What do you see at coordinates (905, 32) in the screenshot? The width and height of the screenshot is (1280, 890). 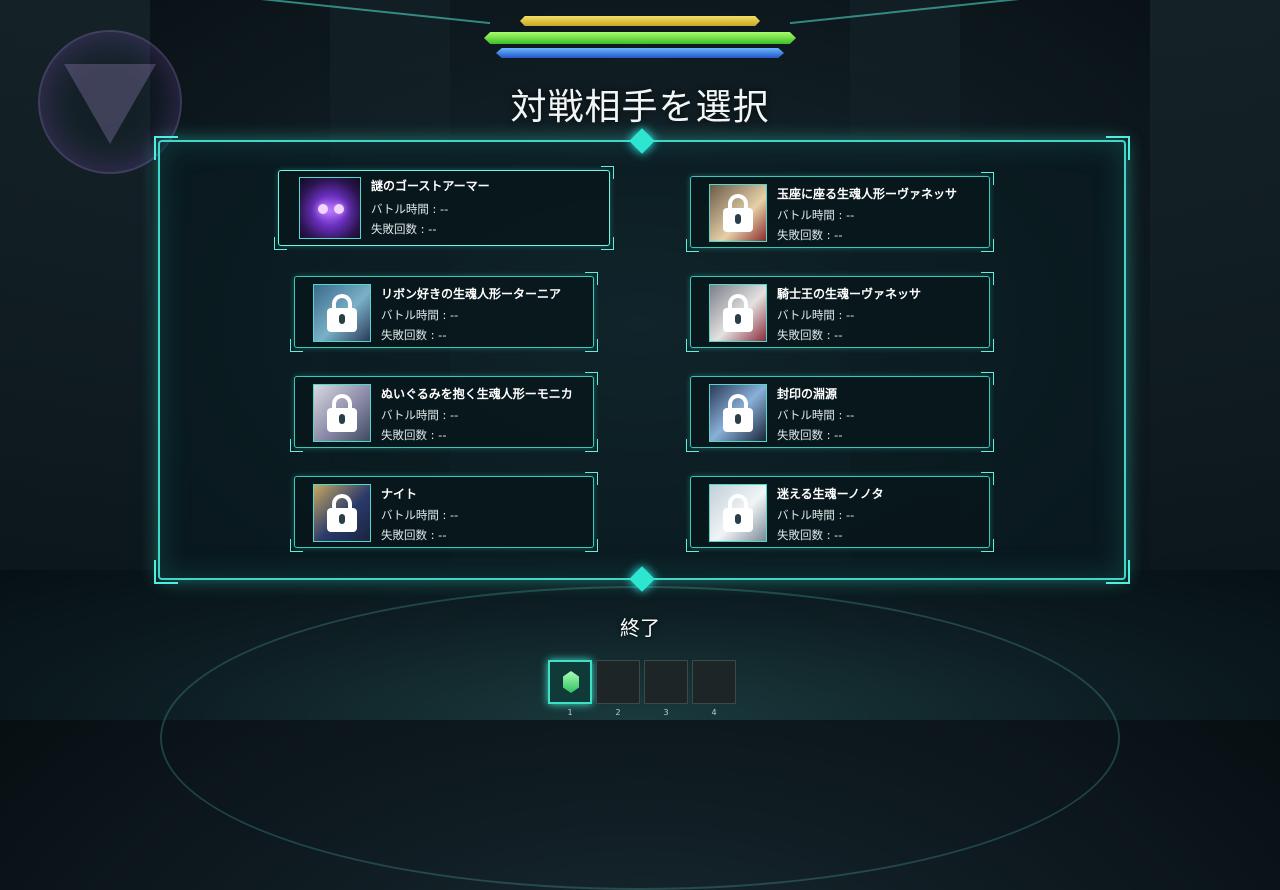 I see `hud-ornament-right` at bounding box center [905, 32].